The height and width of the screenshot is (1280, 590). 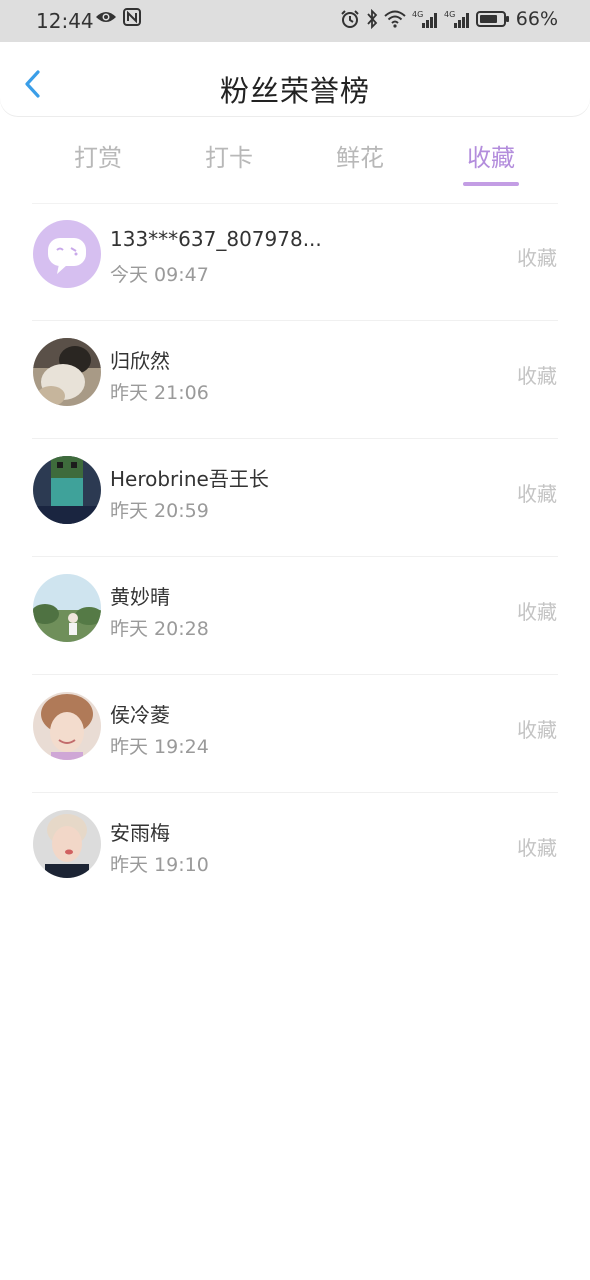 What do you see at coordinates (159, 865) in the screenshot?
I see `timestamp: 昨天 19:10` at bounding box center [159, 865].